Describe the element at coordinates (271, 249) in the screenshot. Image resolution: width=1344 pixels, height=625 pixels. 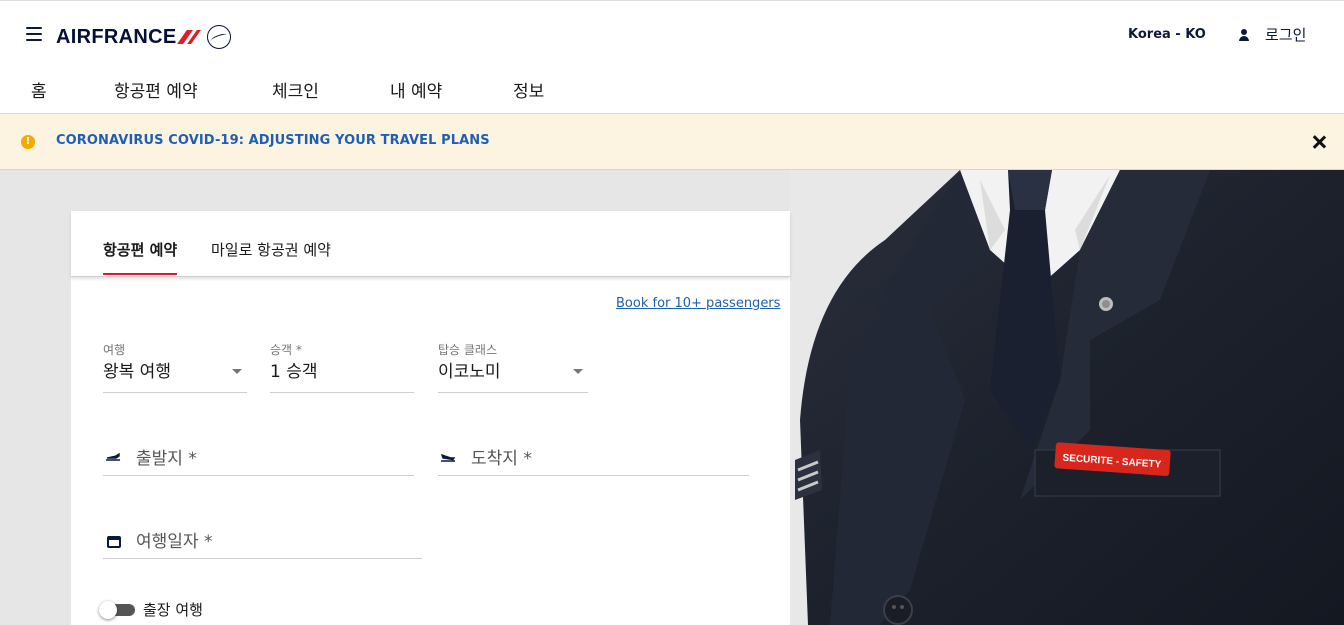
I see `tab-book-with-miles: 마일로 항공권 예약` at that location.